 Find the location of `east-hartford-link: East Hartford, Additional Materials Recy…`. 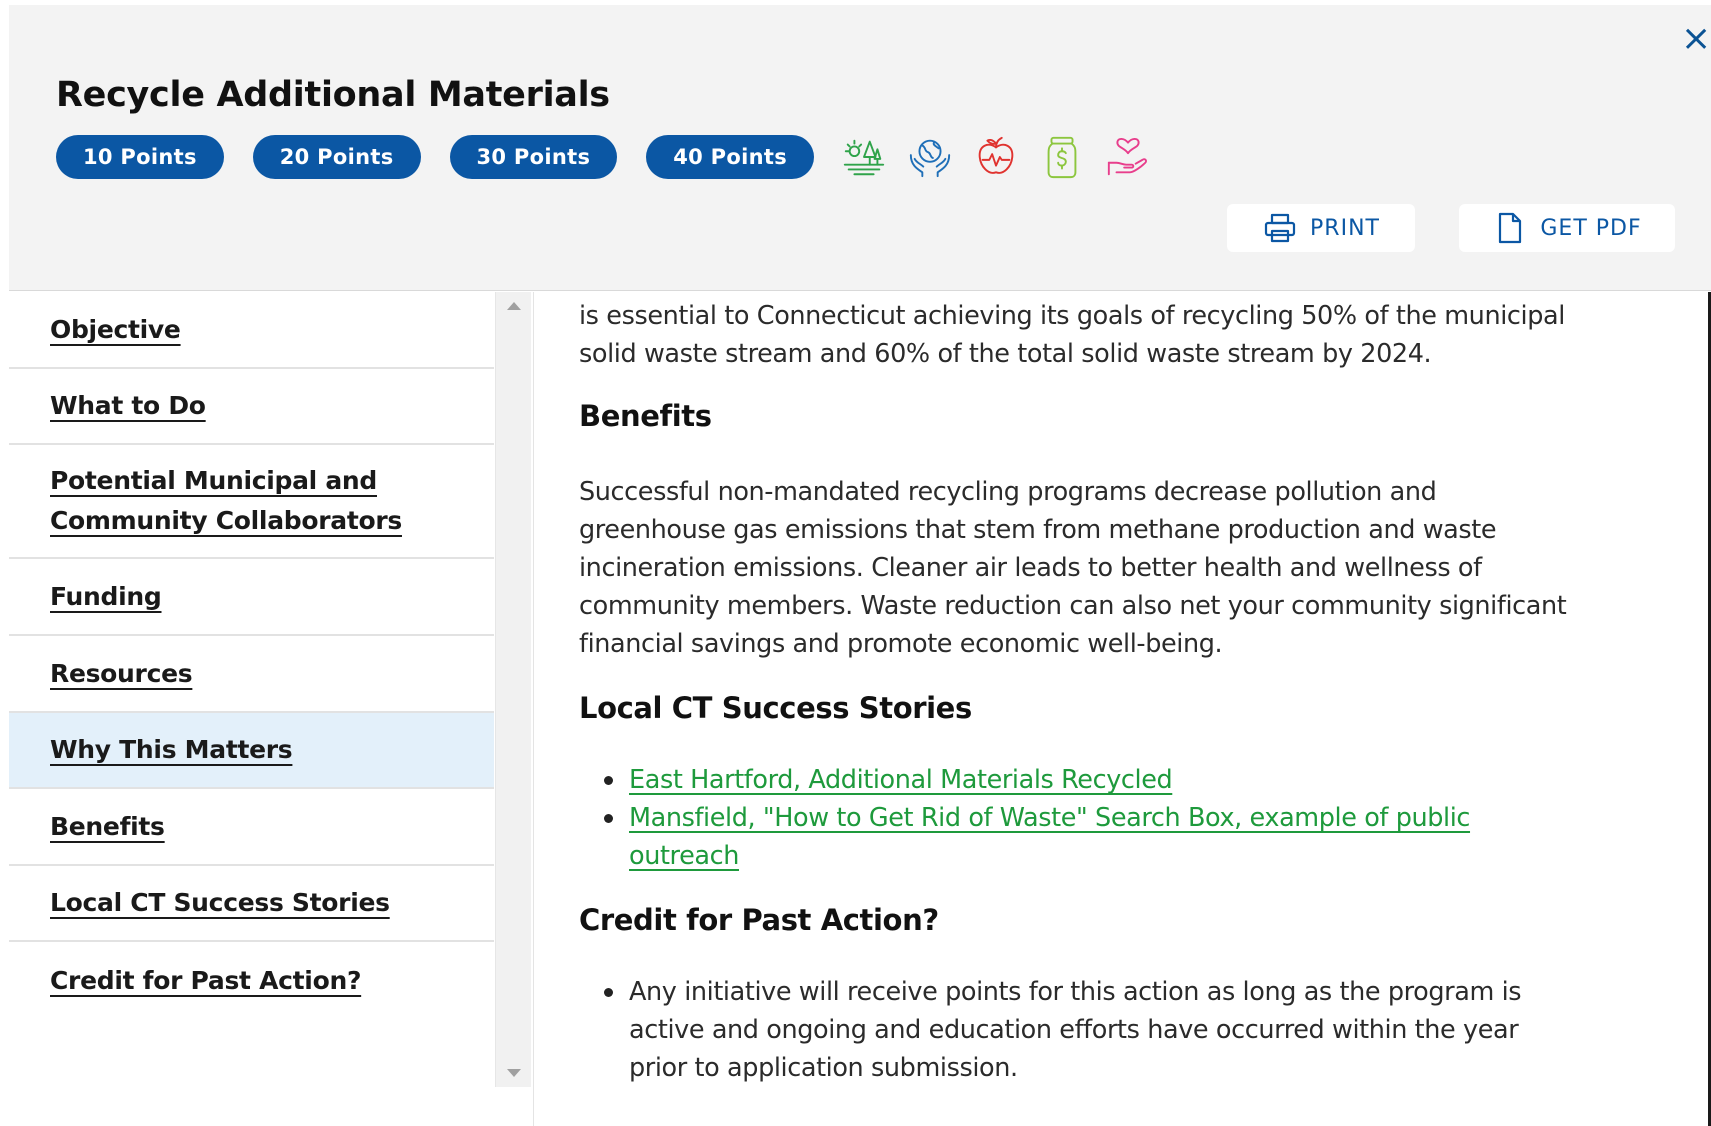

east-hartford-link: East Hartford, Additional Materials Recy… is located at coordinates (901, 780).